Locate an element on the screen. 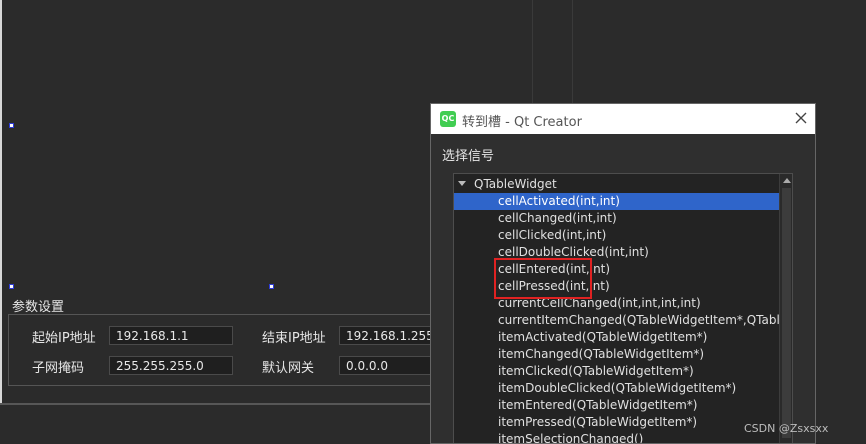  dialog-title: 转到槽 - Qt Creator is located at coordinates (522, 122).